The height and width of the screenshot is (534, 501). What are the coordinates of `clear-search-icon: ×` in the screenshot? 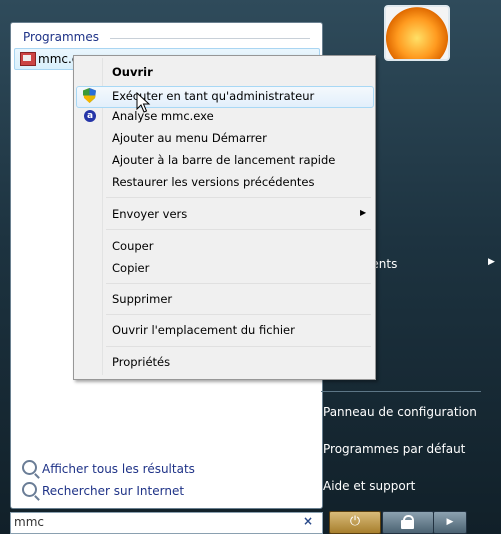 It's located at (308, 521).